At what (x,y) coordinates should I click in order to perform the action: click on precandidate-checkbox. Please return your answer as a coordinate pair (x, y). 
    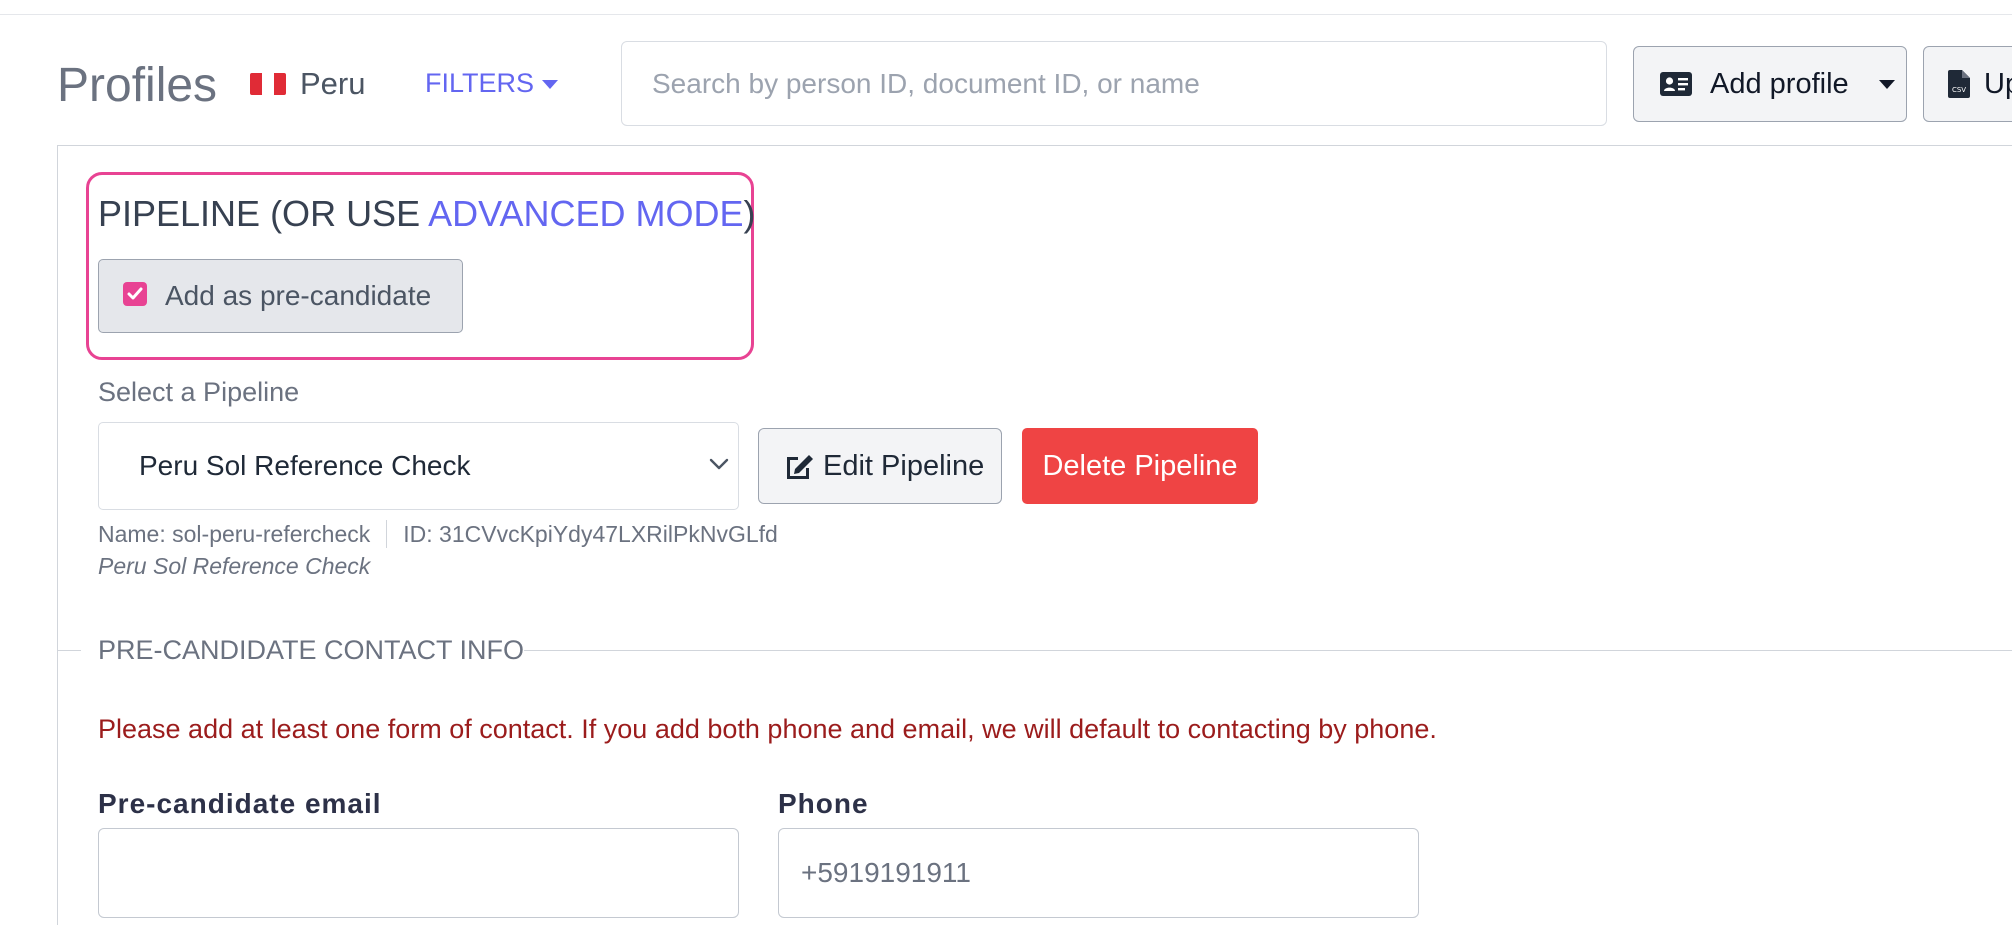
    Looking at the image, I should click on (135, 294).